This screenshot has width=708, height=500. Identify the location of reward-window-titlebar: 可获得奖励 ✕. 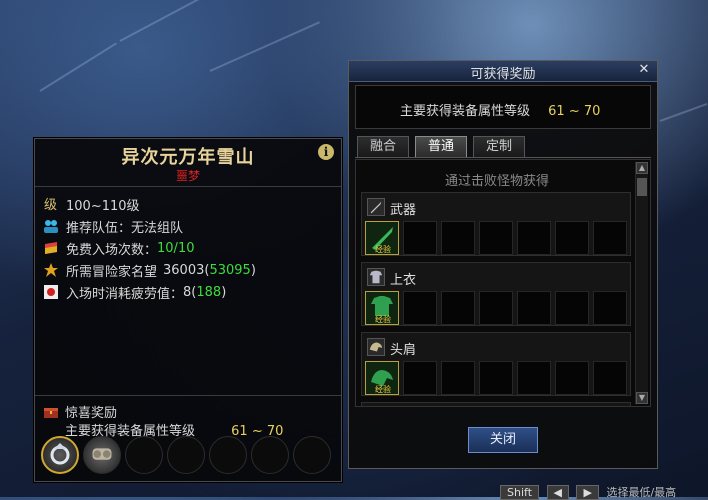
(503, 71).